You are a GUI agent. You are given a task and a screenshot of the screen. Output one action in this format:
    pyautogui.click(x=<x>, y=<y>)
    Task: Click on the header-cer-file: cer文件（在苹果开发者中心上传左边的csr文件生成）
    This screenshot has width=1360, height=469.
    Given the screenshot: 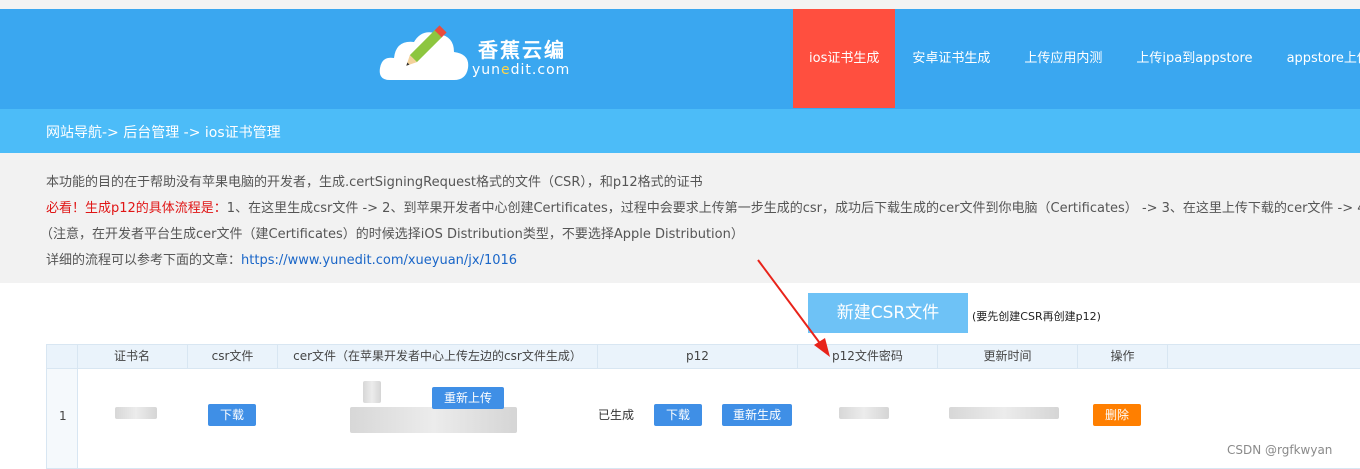 What is the action you would take?
    pyautogui.click(x=438, y=356)
    